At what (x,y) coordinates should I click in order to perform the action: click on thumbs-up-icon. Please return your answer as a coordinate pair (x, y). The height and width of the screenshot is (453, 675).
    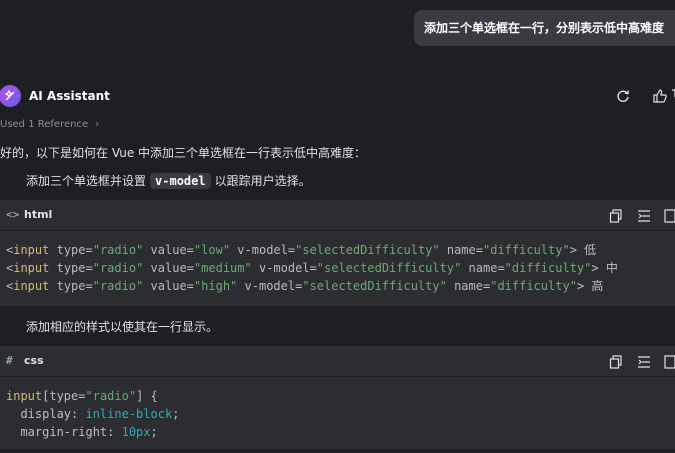
    Looking at the image, I should click on (660, 96).